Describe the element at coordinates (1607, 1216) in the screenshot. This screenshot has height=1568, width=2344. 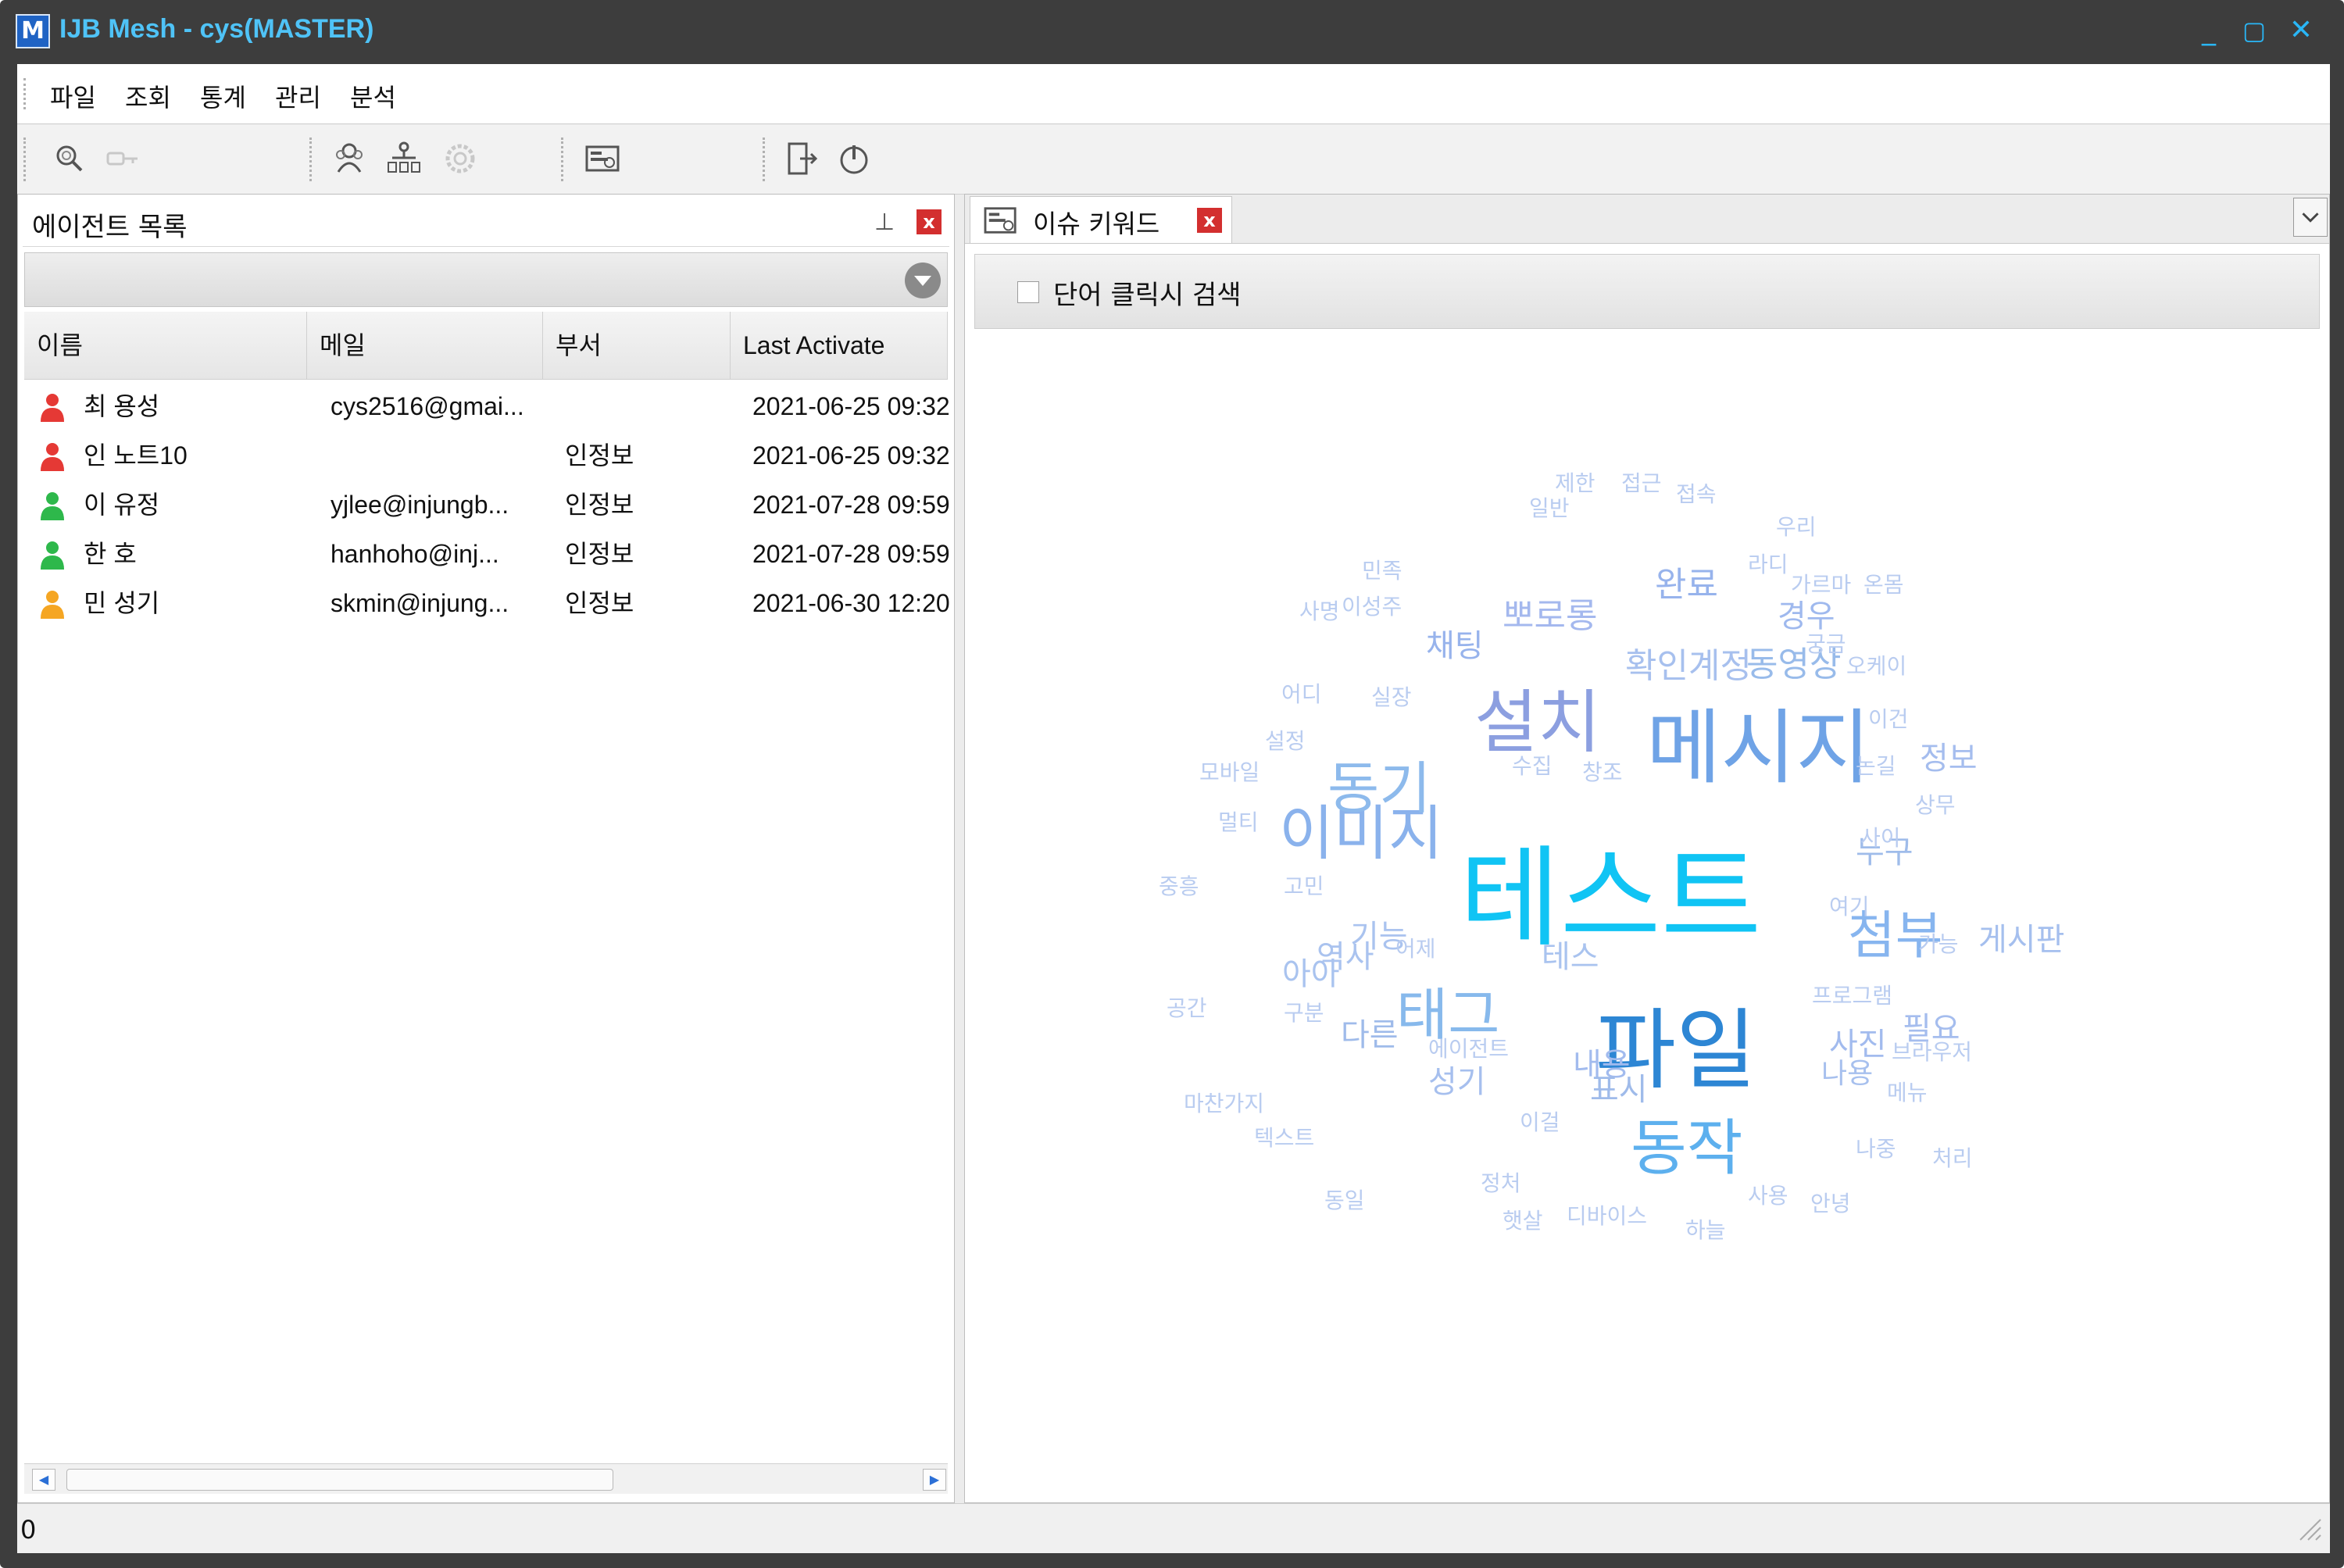
I see `keyword-word: 디바이스` at that location.